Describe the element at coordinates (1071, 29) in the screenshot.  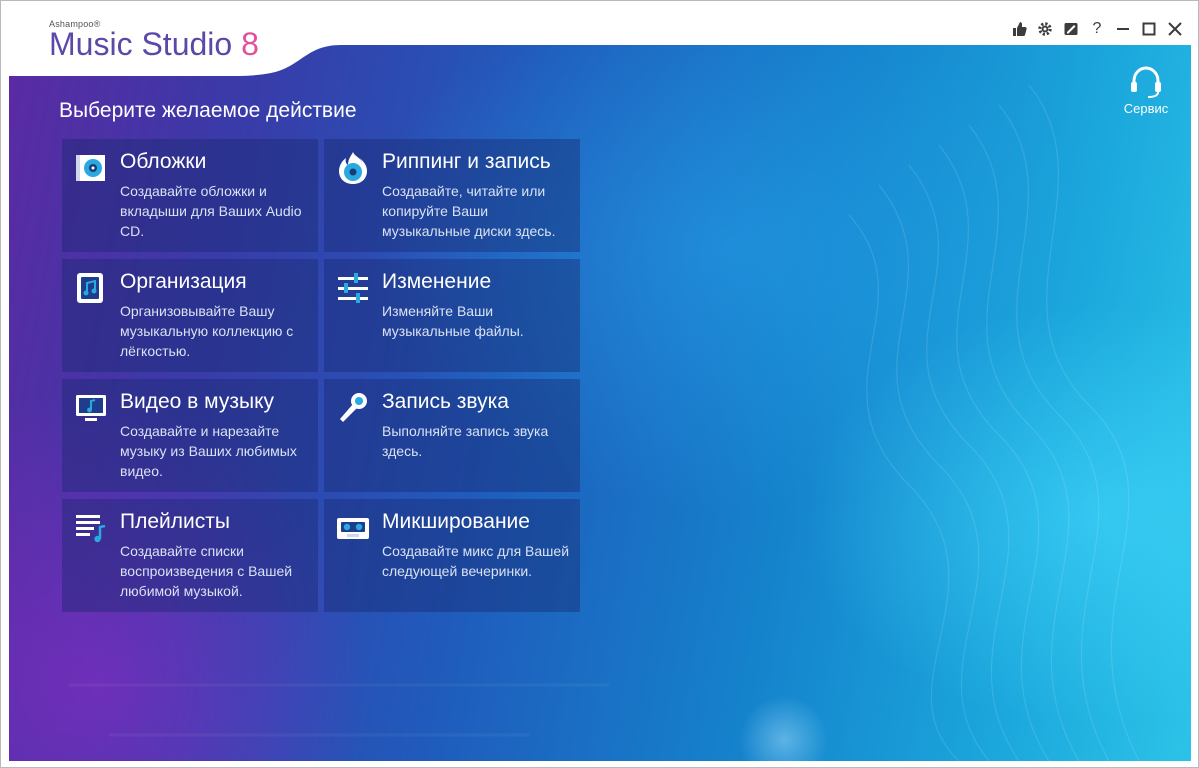
I see `edit-icon` at that location.